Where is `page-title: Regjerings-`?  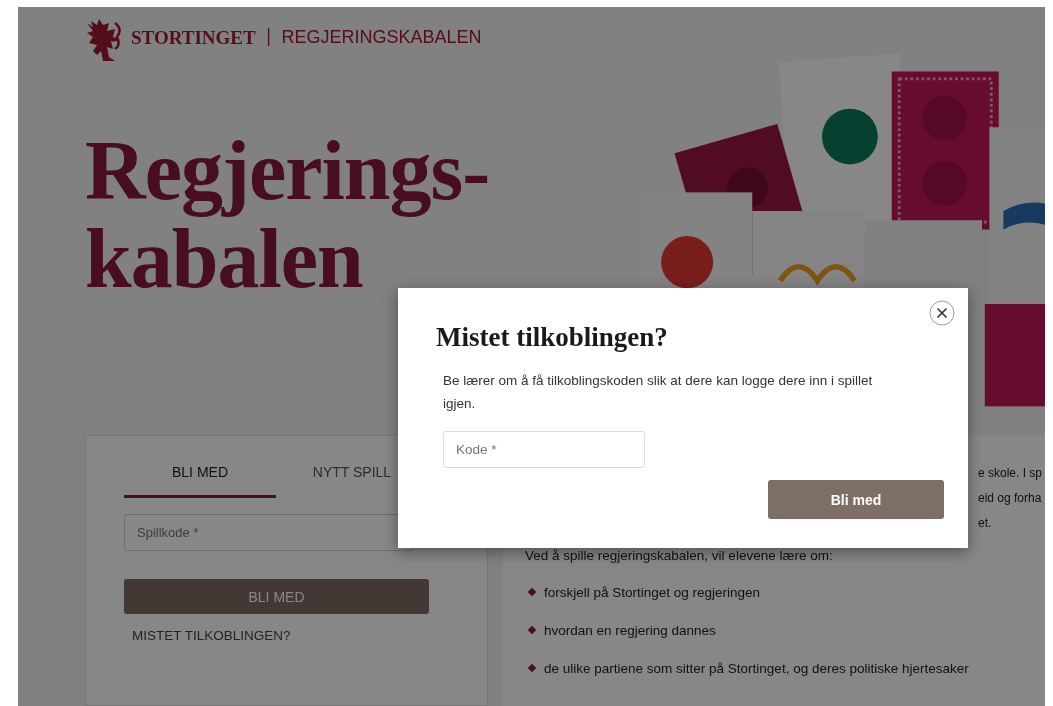
page-title: Regjerings- is located at coordinates (288, 171).